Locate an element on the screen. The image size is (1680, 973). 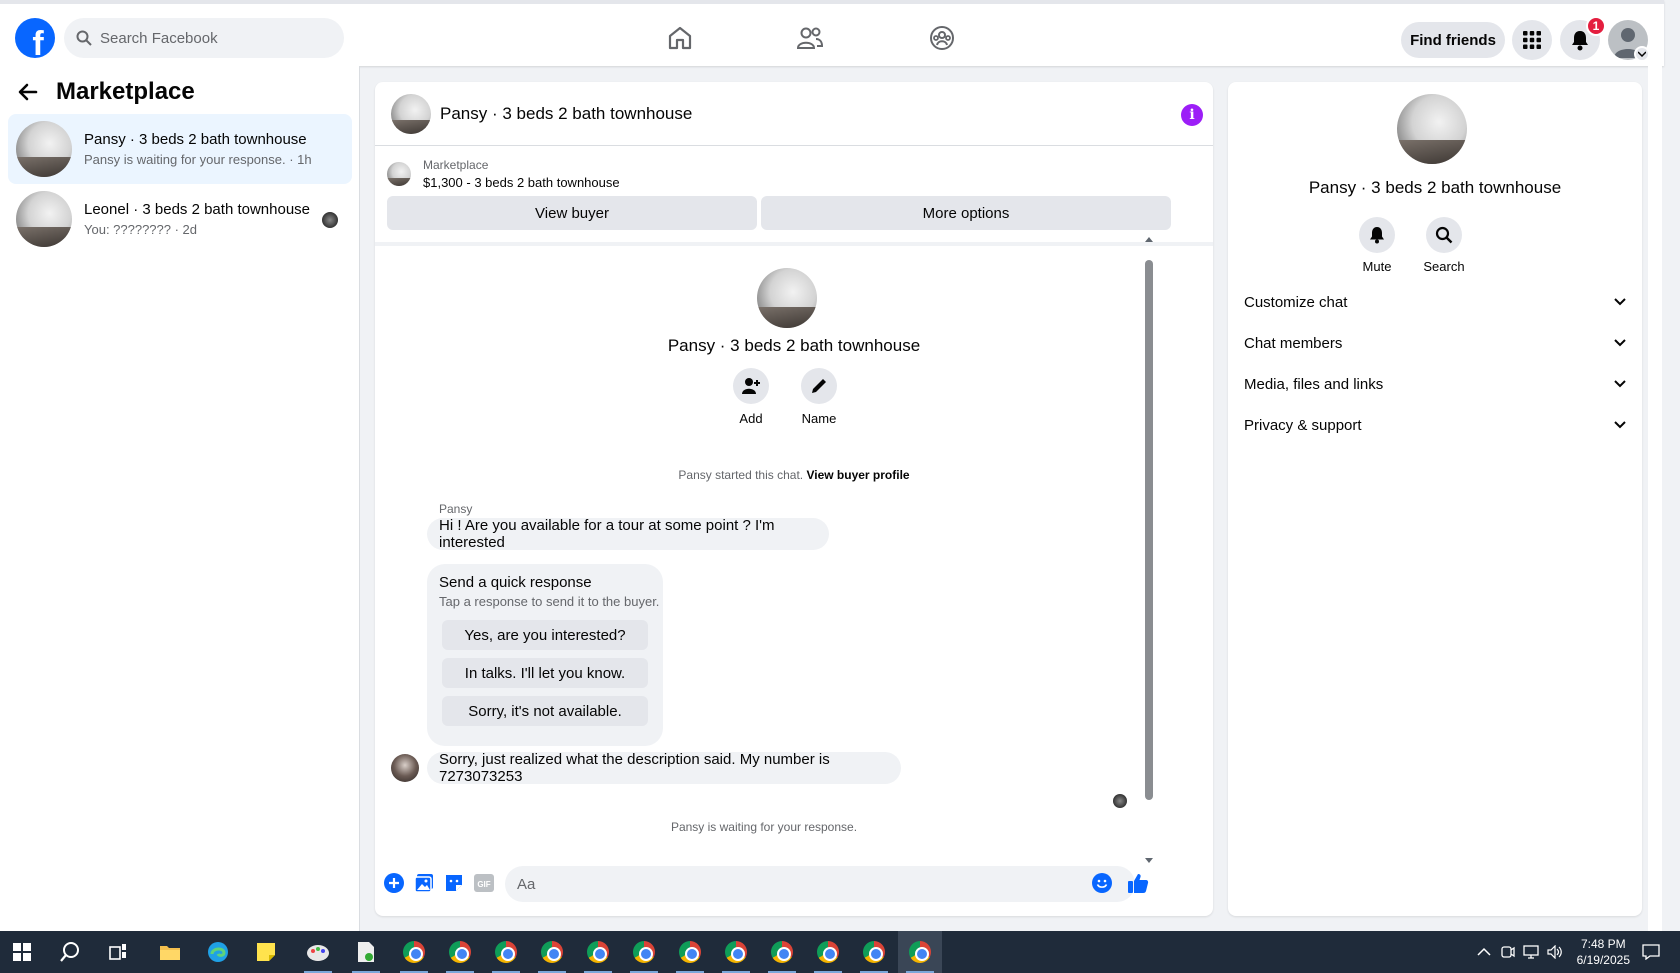
section-privacy-support: Privacy & support is located at coordinates (1435, 425).